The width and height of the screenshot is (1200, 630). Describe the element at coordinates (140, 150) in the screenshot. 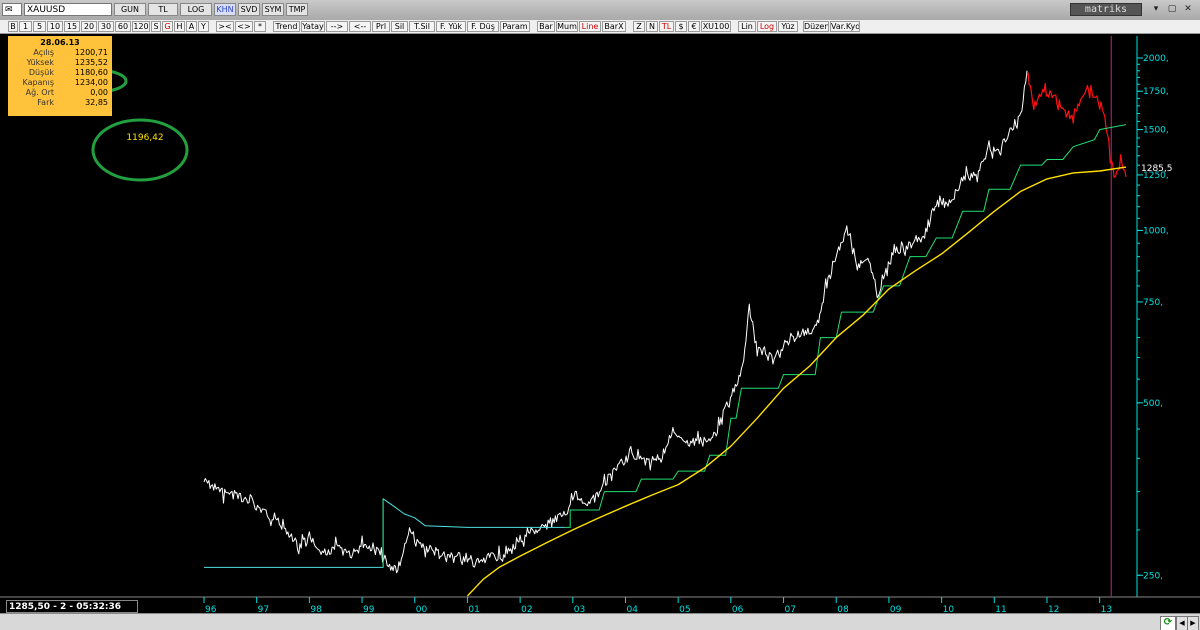

I see `highlight-circle-value` at that location.